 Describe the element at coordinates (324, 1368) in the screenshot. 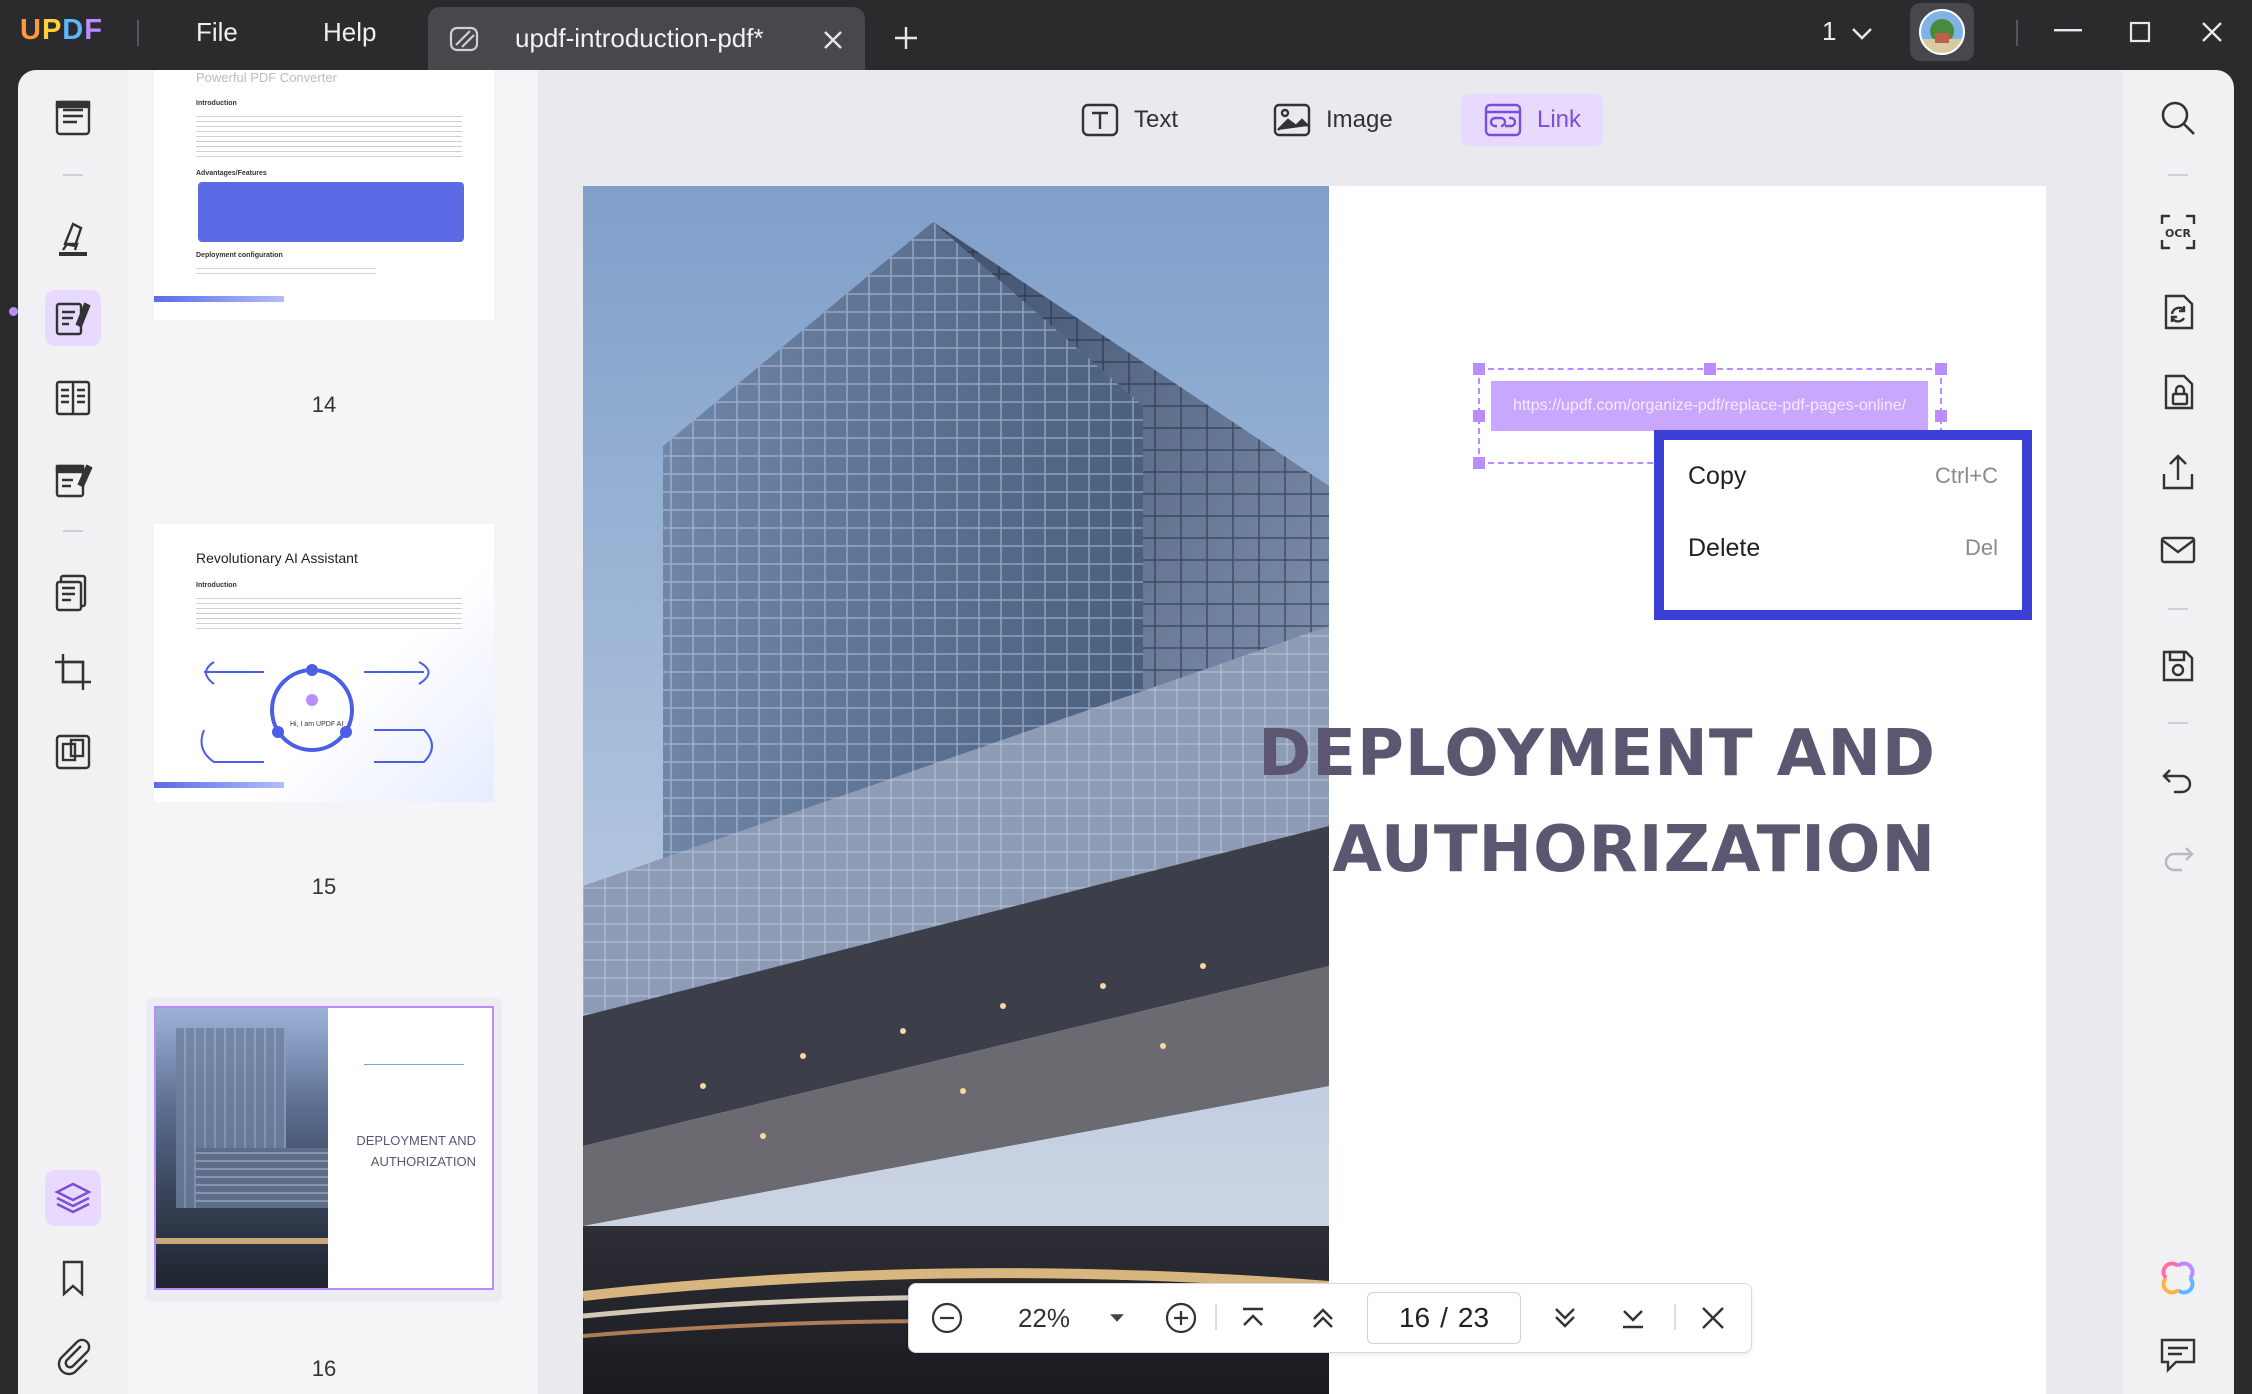

I see `thumb-page-number: 16` at that location.